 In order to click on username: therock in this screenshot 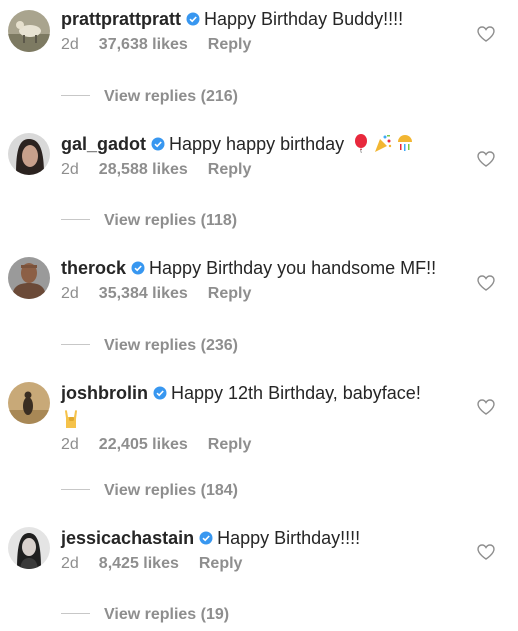, I will do `click(93, 268)`.